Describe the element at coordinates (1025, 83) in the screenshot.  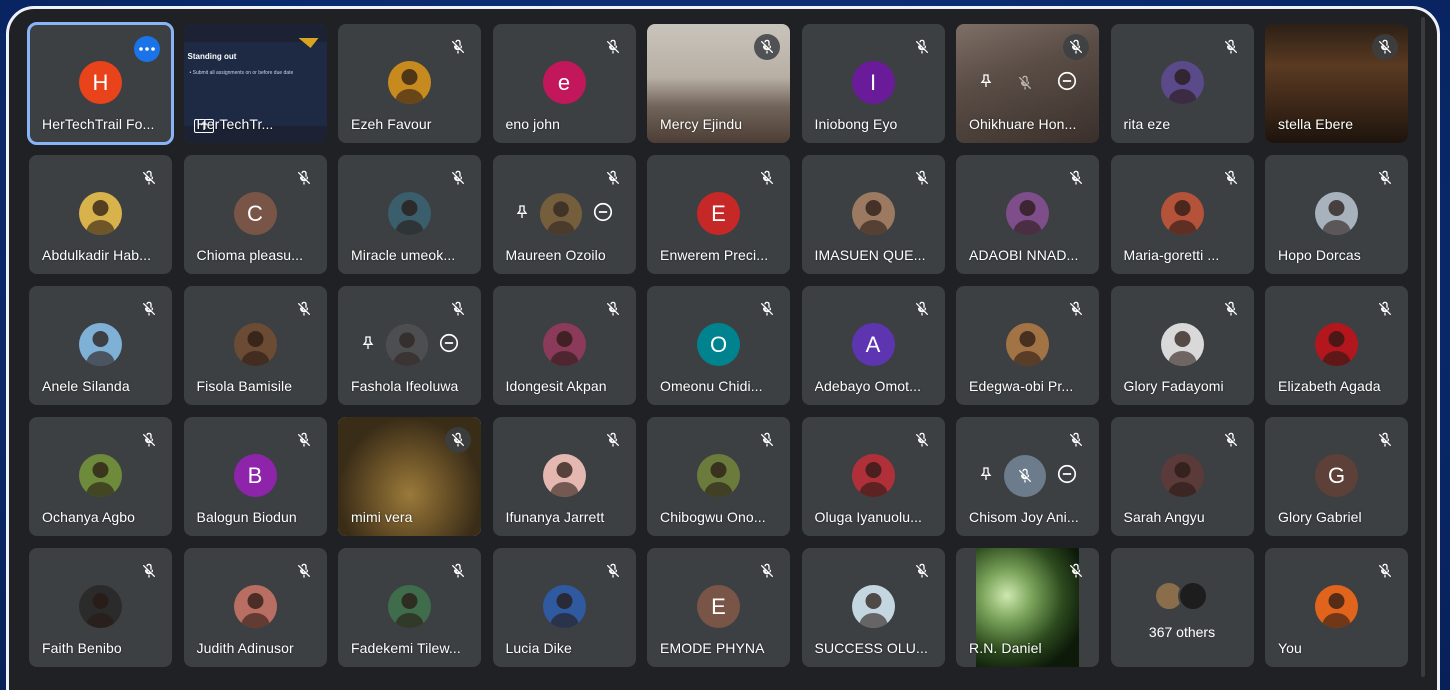
I see `mute-icon` at that location.